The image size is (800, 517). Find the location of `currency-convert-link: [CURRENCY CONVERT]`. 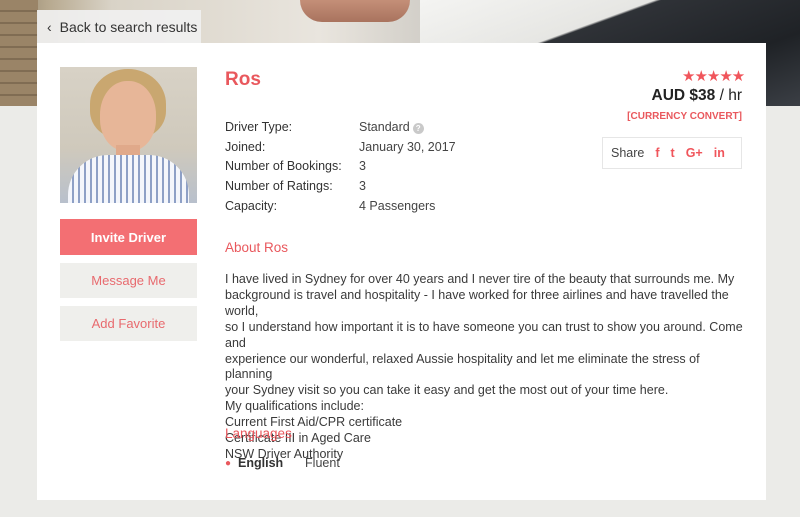

currency-convert-link: [CURRENCY CONVERT] is located at coordinates (684, 116).